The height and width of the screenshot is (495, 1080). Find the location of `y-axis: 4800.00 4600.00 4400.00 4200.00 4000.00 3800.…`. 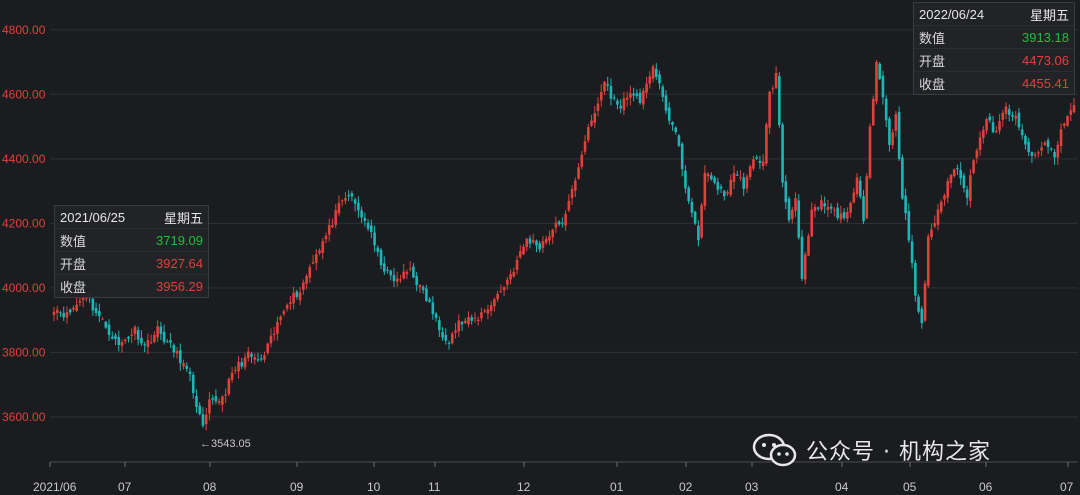

y-axis: 4800.00 4600.00 4400.00 4200.00 4000.00 3800.… is located at coordinates (24, 223).